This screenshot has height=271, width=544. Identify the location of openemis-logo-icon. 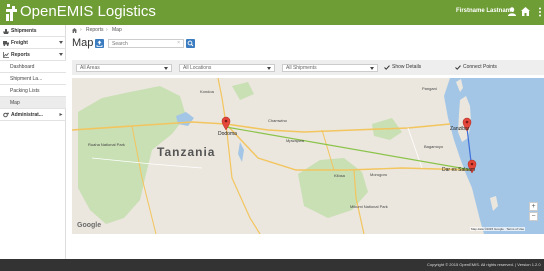
(11, 12).